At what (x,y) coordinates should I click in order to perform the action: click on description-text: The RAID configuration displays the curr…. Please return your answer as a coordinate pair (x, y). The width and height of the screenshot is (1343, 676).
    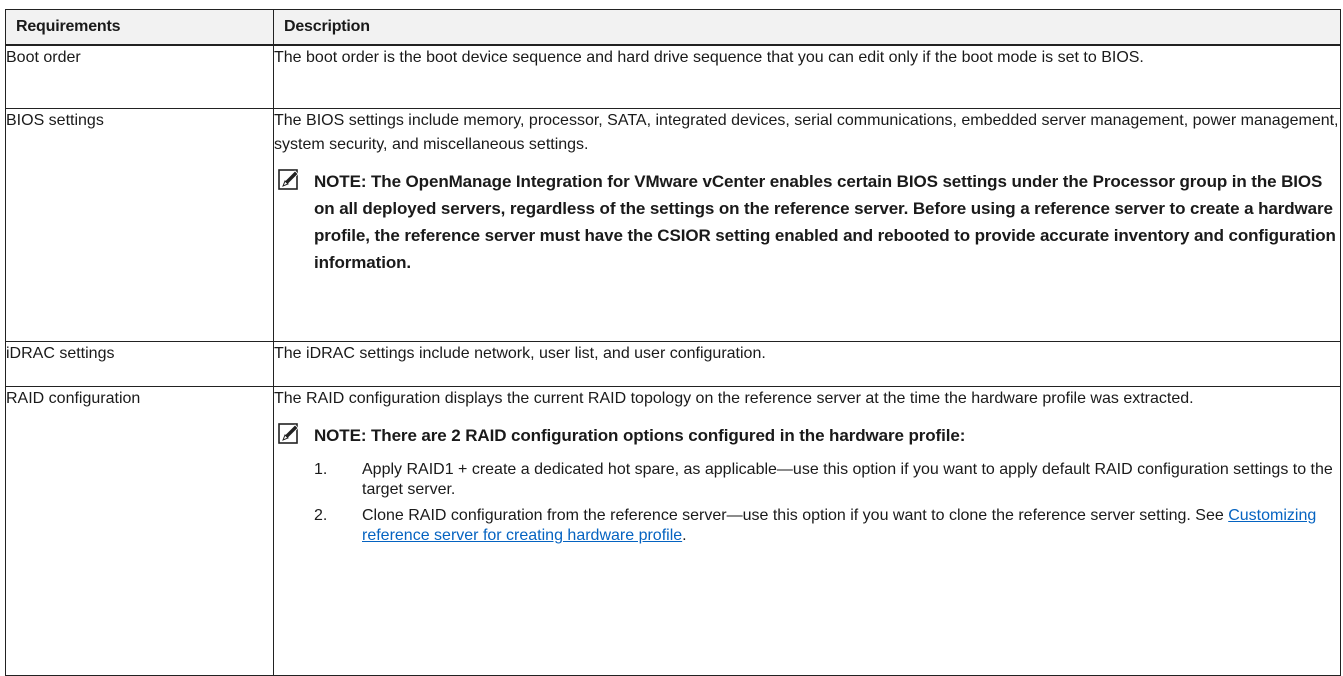
    Looking at the image, I should click on (734, 398).